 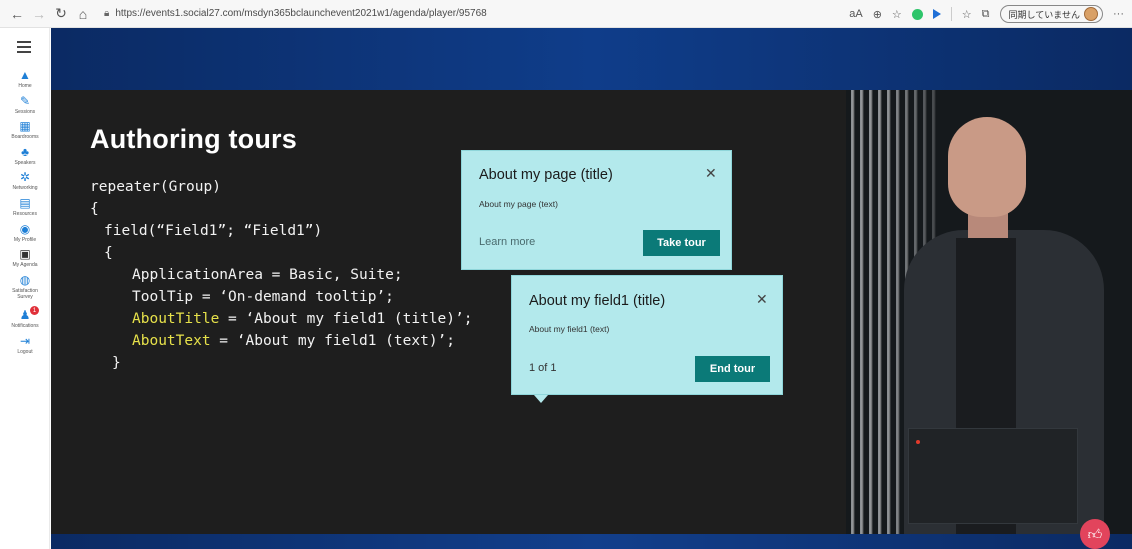 I want to click on zoom-icon: ⊕, so click(x=877, y=14).